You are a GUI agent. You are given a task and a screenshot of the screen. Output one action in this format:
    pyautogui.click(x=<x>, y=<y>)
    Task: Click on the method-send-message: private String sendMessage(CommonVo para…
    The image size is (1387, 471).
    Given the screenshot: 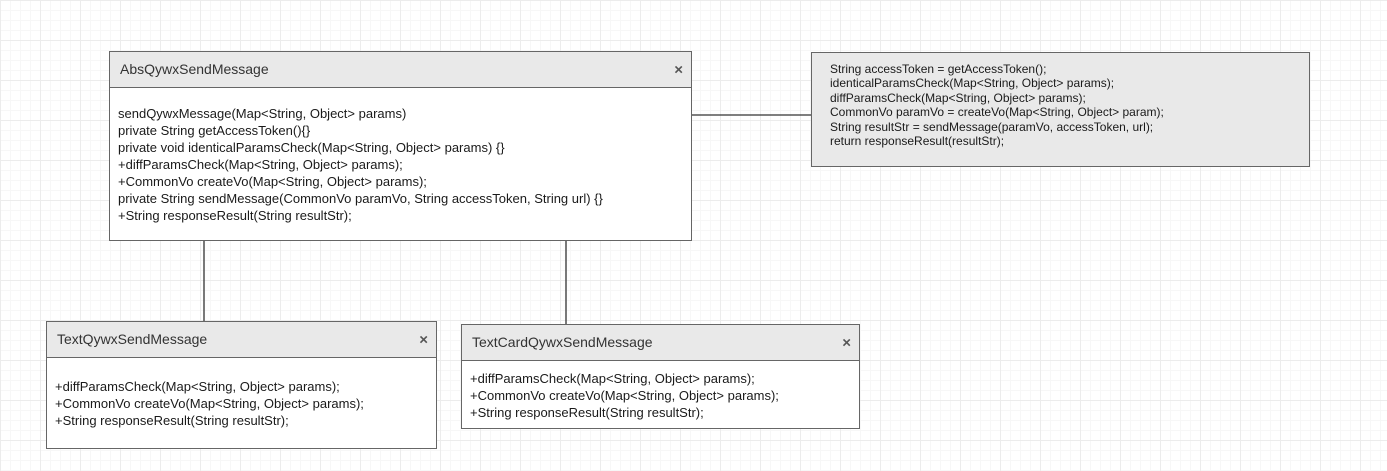 What is the action you would take?
    pyautogui.click(x=360, y=198)
    